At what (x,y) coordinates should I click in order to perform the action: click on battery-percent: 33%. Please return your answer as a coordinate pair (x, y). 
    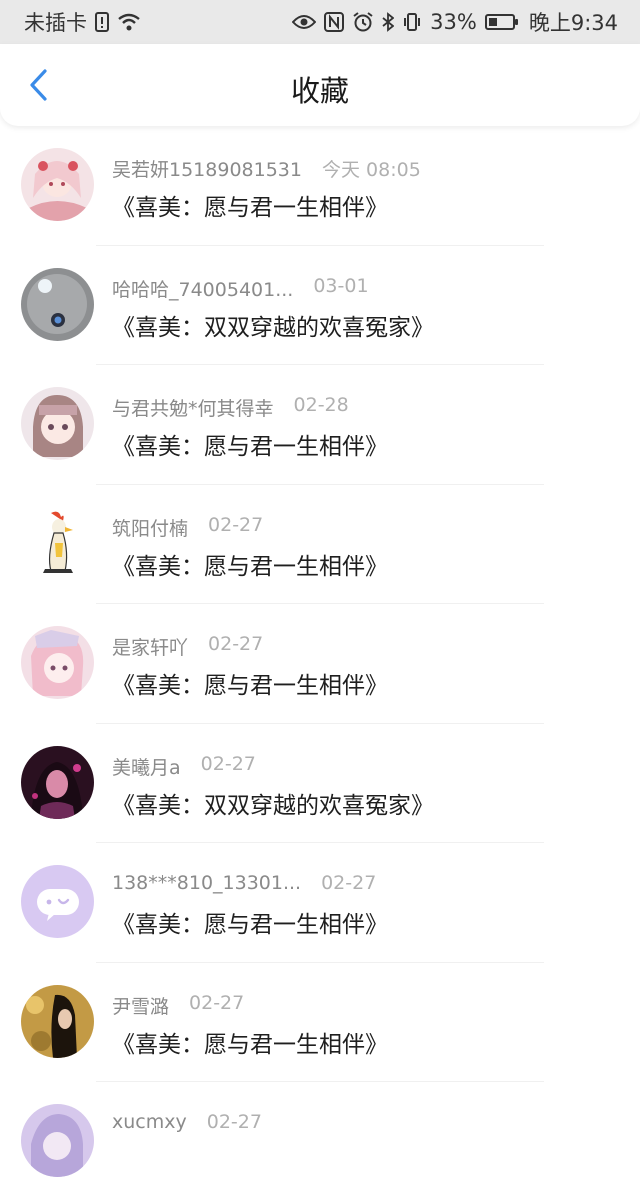
    Looking at the image, I should click on (453, 22).